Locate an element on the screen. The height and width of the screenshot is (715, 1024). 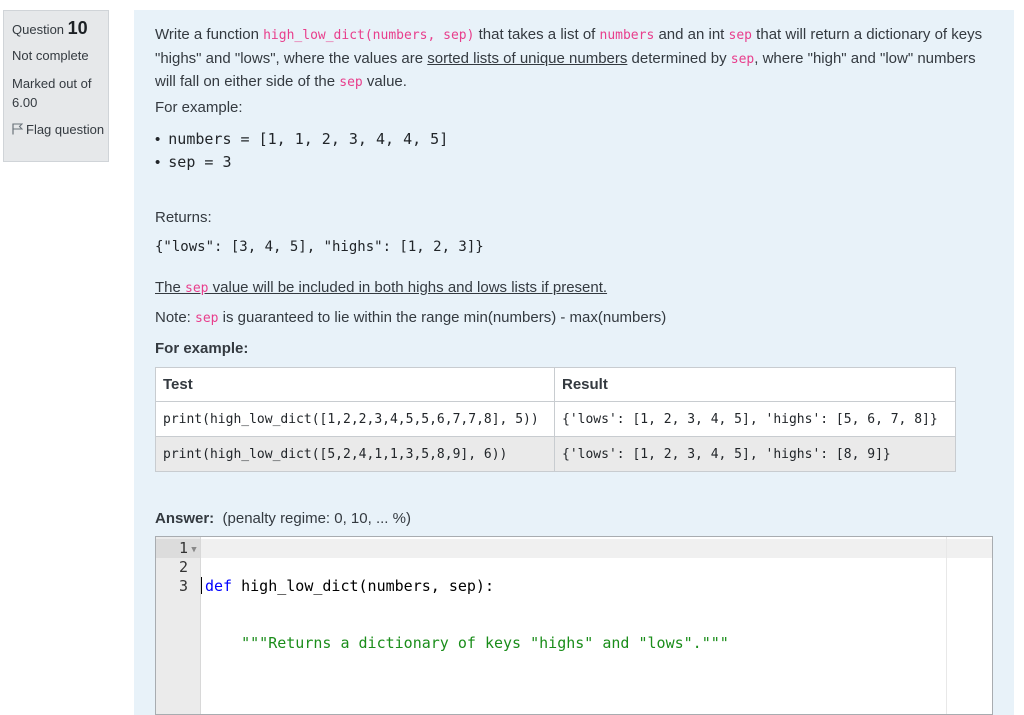
answer-label: Answer: (penalty regime: 0, 10, ... %) is located at coordinates (283, 518).